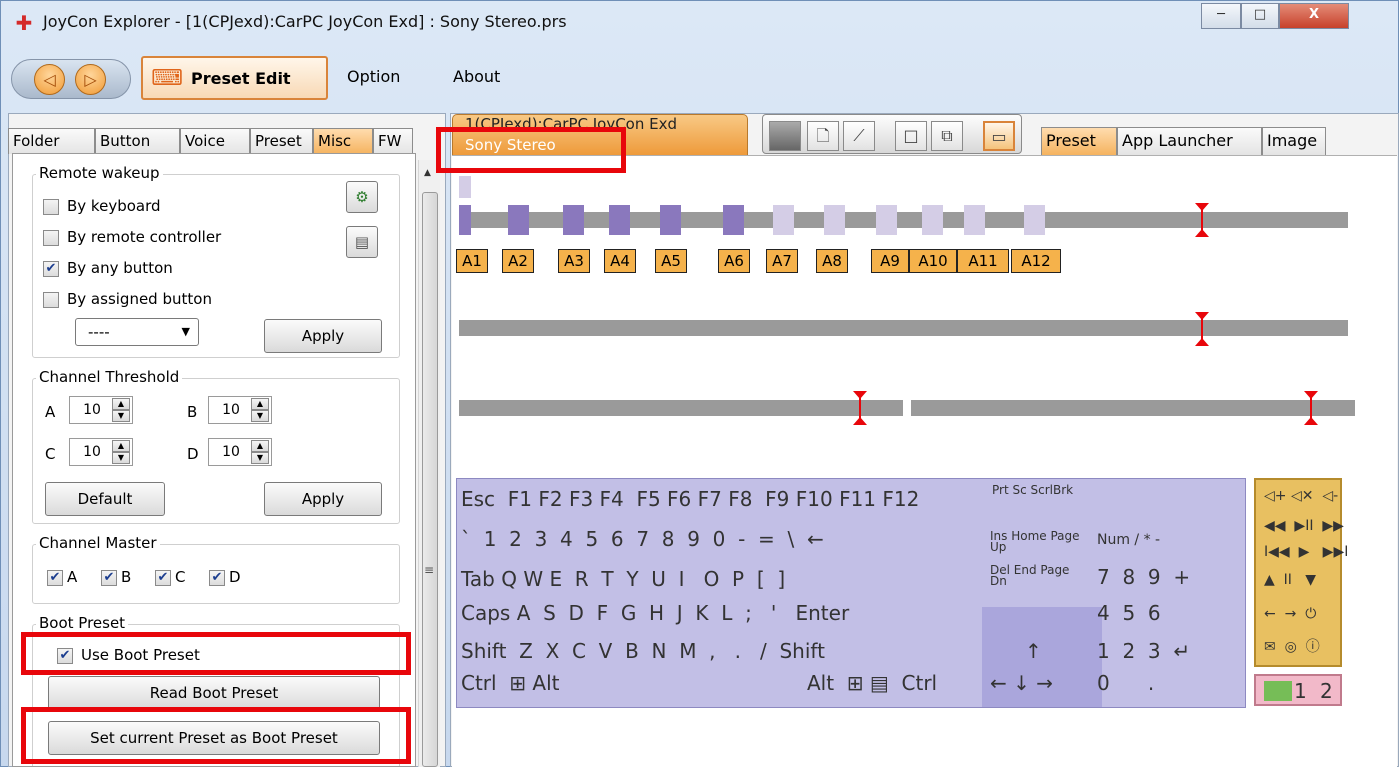  Describe the element at coordinates (51, 300) in the screenshot. I see `by-assigned-button-checkbox` at that location.